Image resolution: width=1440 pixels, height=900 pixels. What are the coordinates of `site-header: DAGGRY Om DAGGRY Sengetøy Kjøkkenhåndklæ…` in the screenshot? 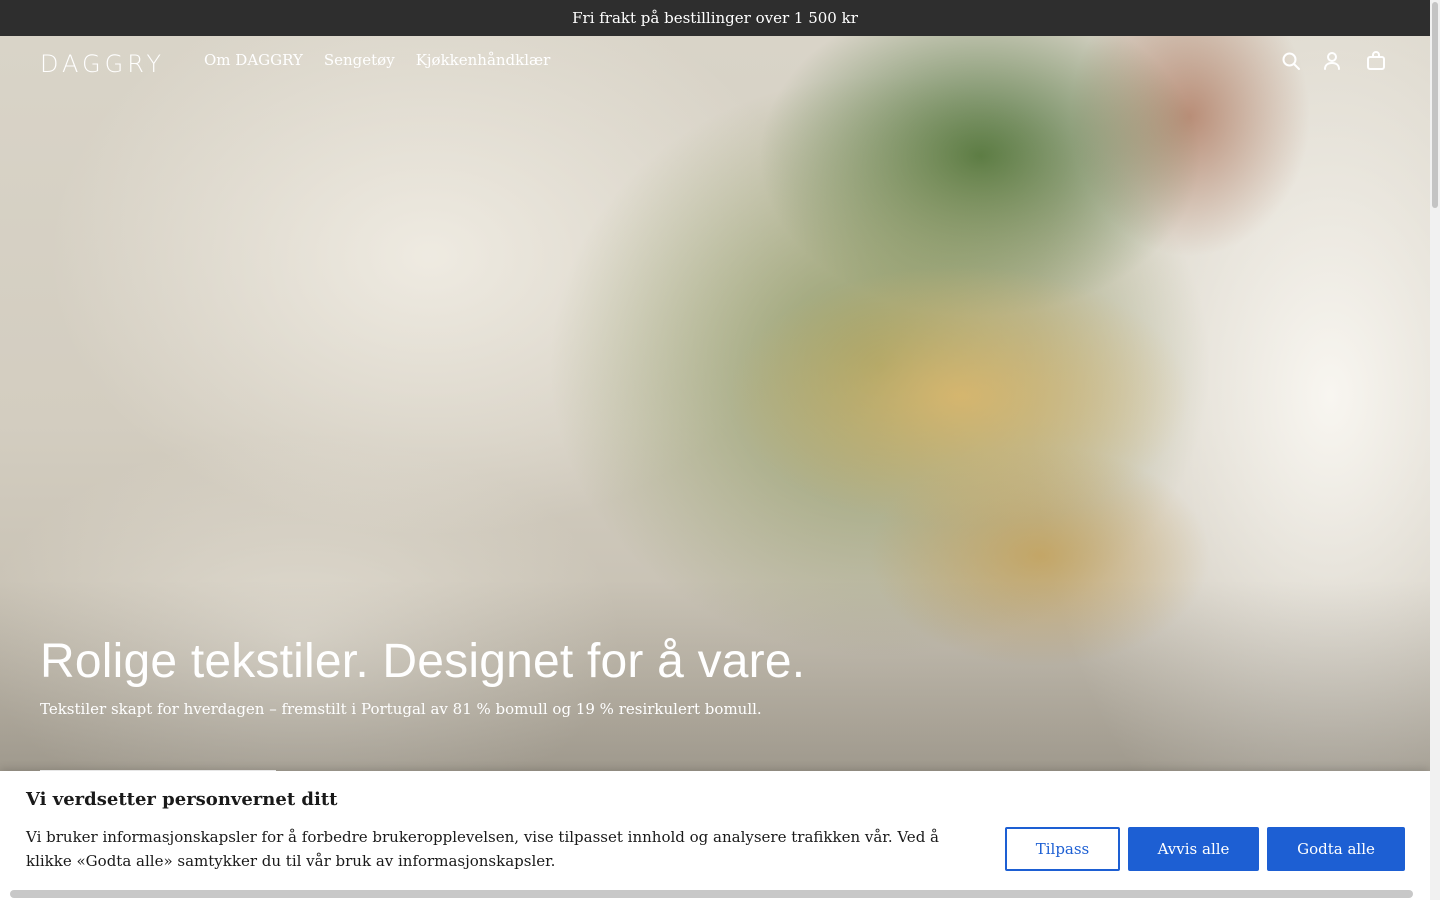 It's located at (715, 62).